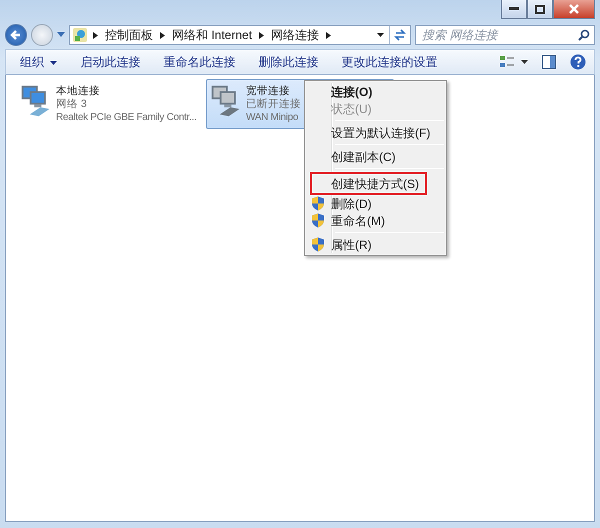 The width and height of the screenshot is (600, 528). I want to click on maximize-icon, so click(540, 9).